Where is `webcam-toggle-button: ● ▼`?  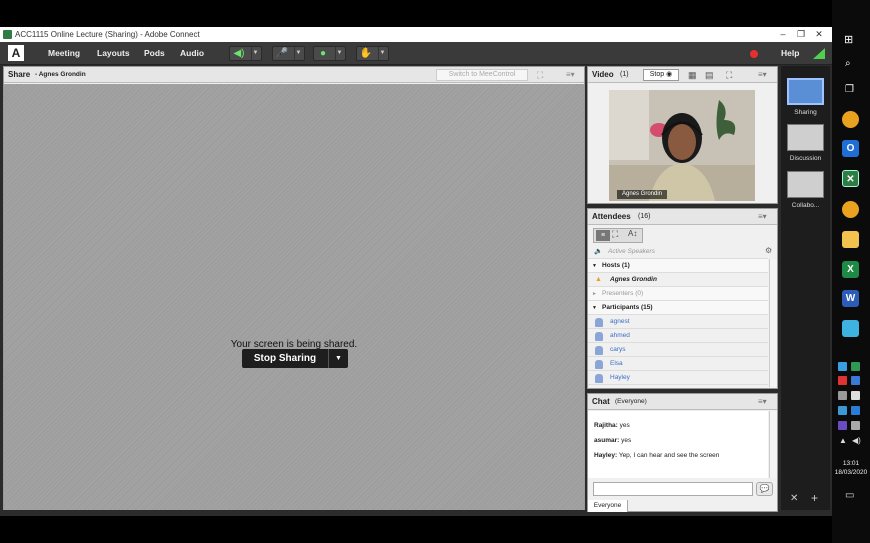 webcam-toggle-button: ● ▼ is located at coordinates (329, 53).